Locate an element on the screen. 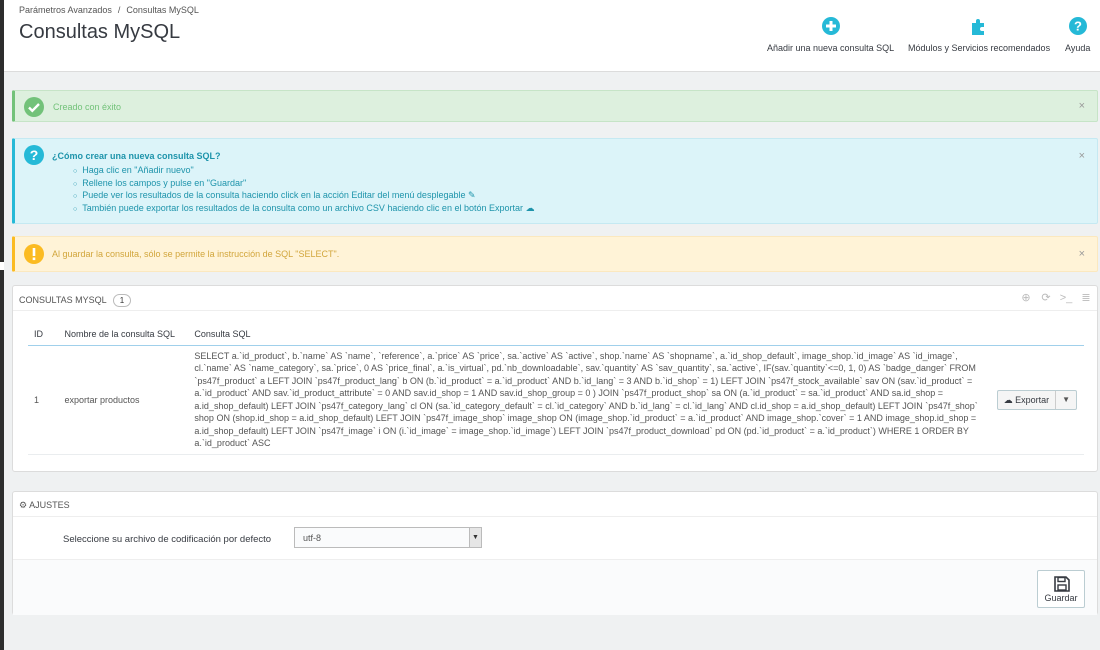 The height and width of the screenshot is (650, 1100). close-warning-alert: × is located at coordinates (1082, 254).